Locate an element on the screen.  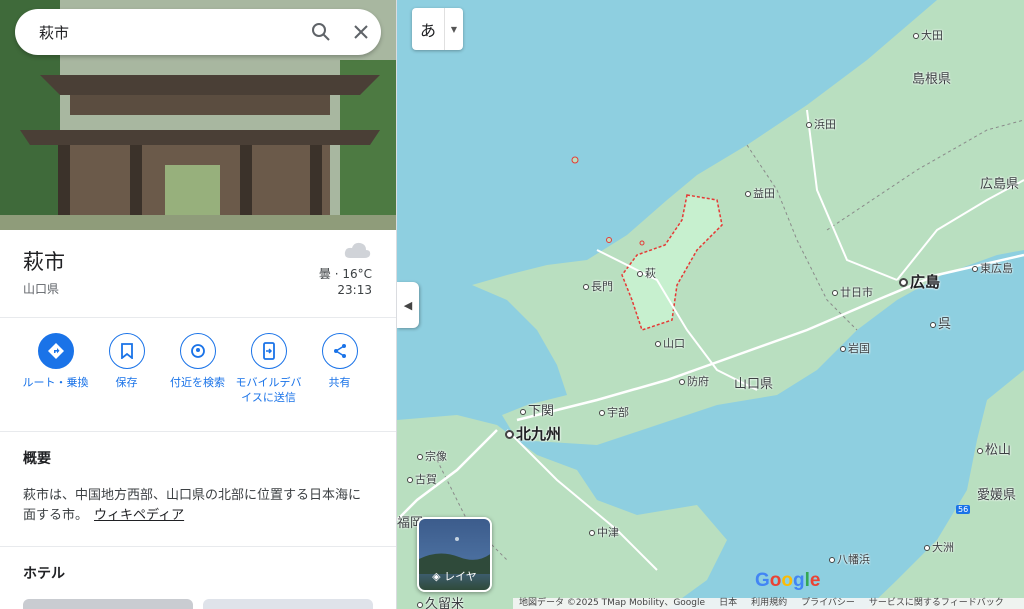
action-bar: ルート・乗換 保存 付近を検索 モバイルデバイスに送信 共有 is located at coordinates (198, 375).